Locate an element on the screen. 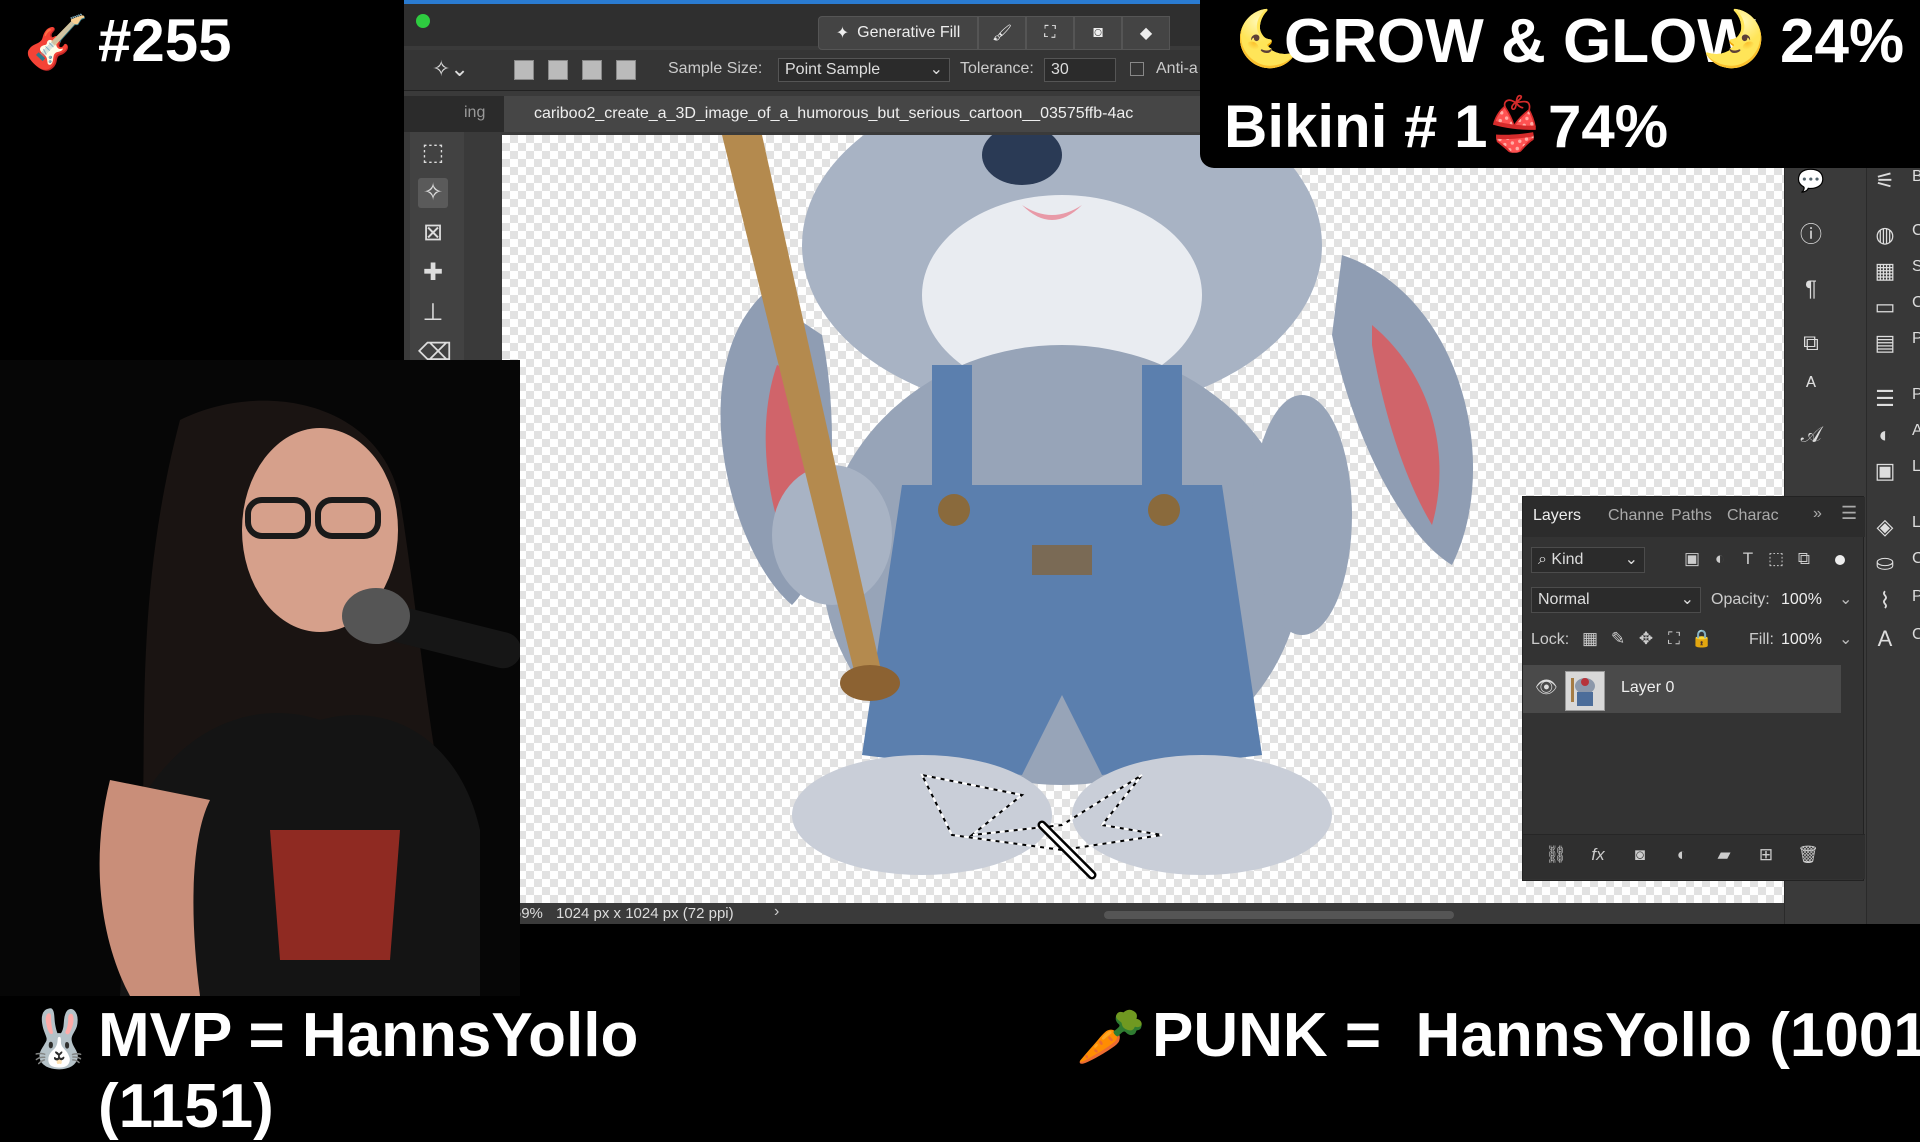 Image resolution: width=1920 pixels, height=1142 pixels. adjustment-layer-icon: ◐ is located at coordinates (1682, 855).